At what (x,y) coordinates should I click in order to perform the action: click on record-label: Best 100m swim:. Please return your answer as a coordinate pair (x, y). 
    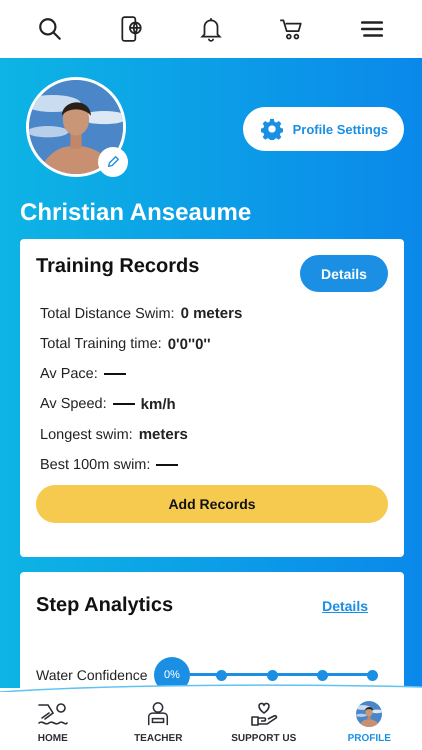
    Looking at the image, I should click on (95, 464).